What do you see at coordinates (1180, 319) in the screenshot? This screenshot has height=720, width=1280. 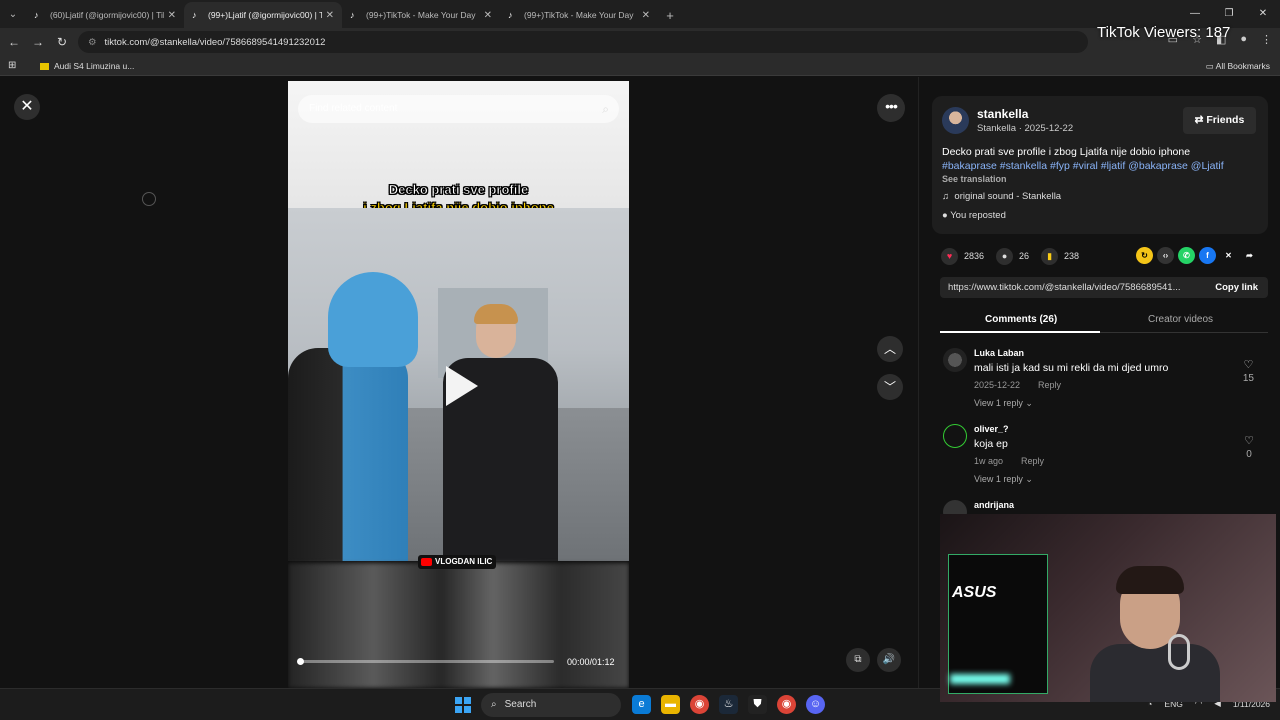 I see `tab-creator-videos: Creator videos` at bounding box center [1180, 319].